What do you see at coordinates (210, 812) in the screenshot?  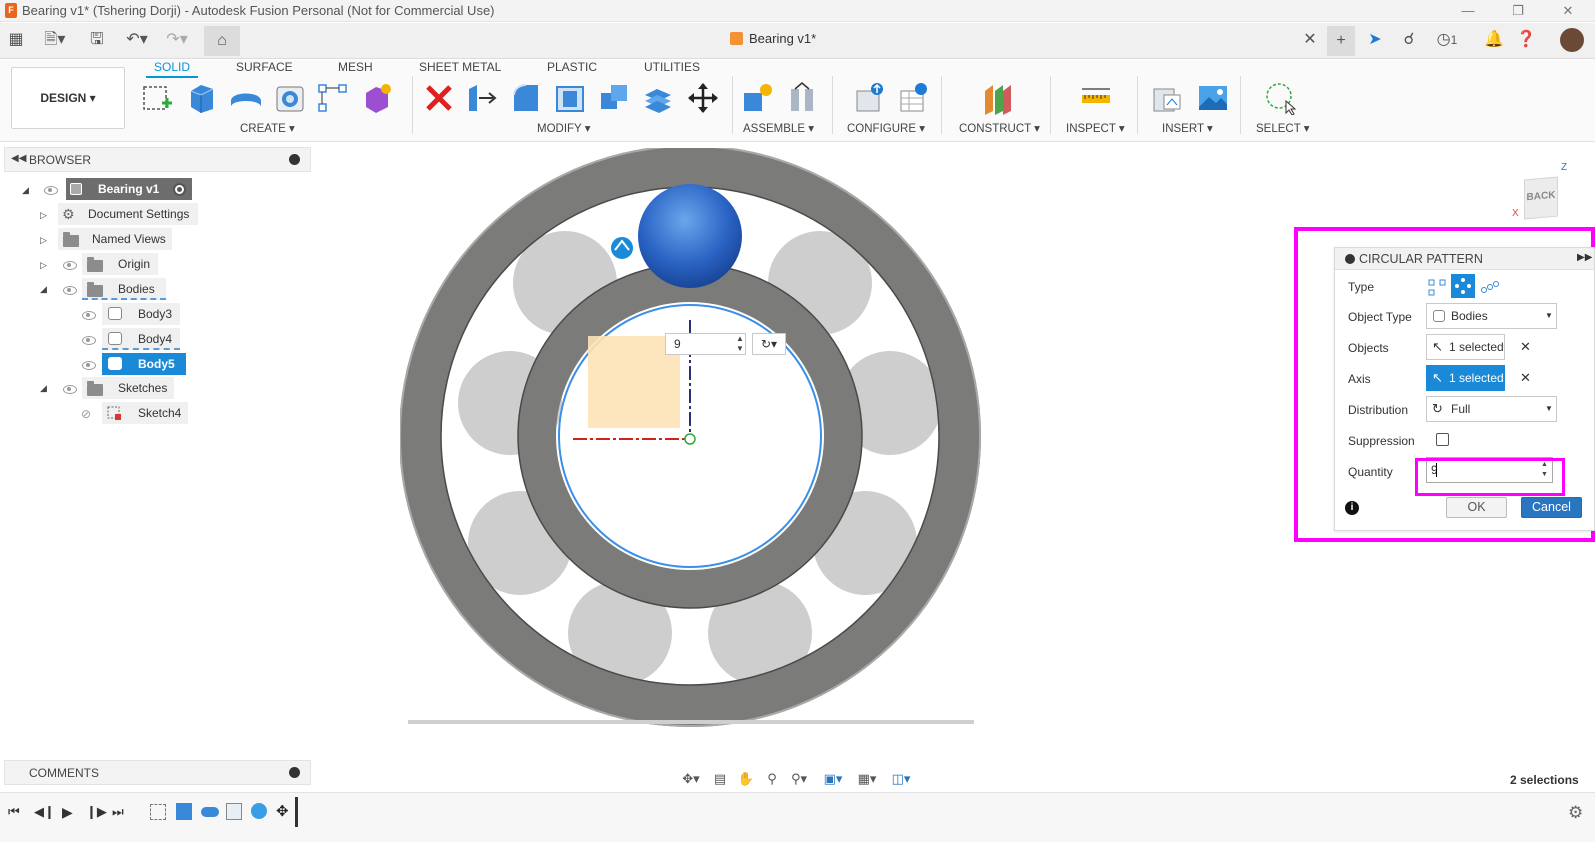 I see `timeline-revolve-icon` at bounding box center [210, 812].